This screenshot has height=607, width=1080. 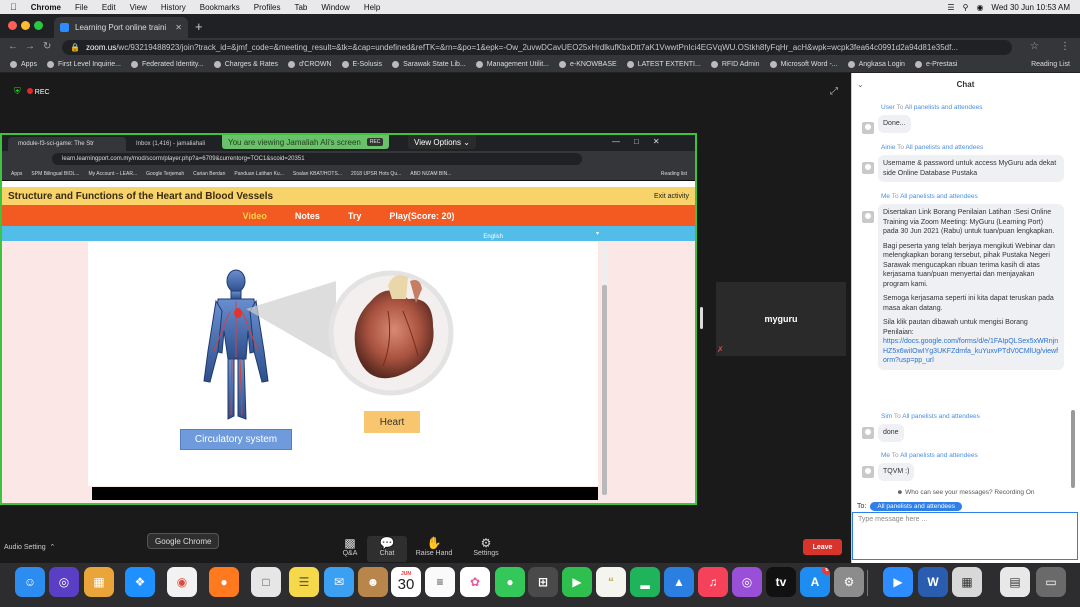 What do you see at coordinates (475, 582) in the screenshot?
I see `photos-icon: ✿` at bounding box center [475, 582].